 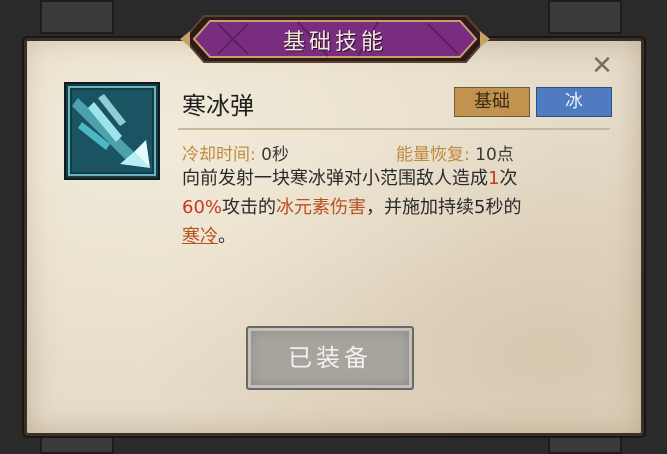 I want to click on dialog-title-banner: 基础技能, so click(x=335, y=39).